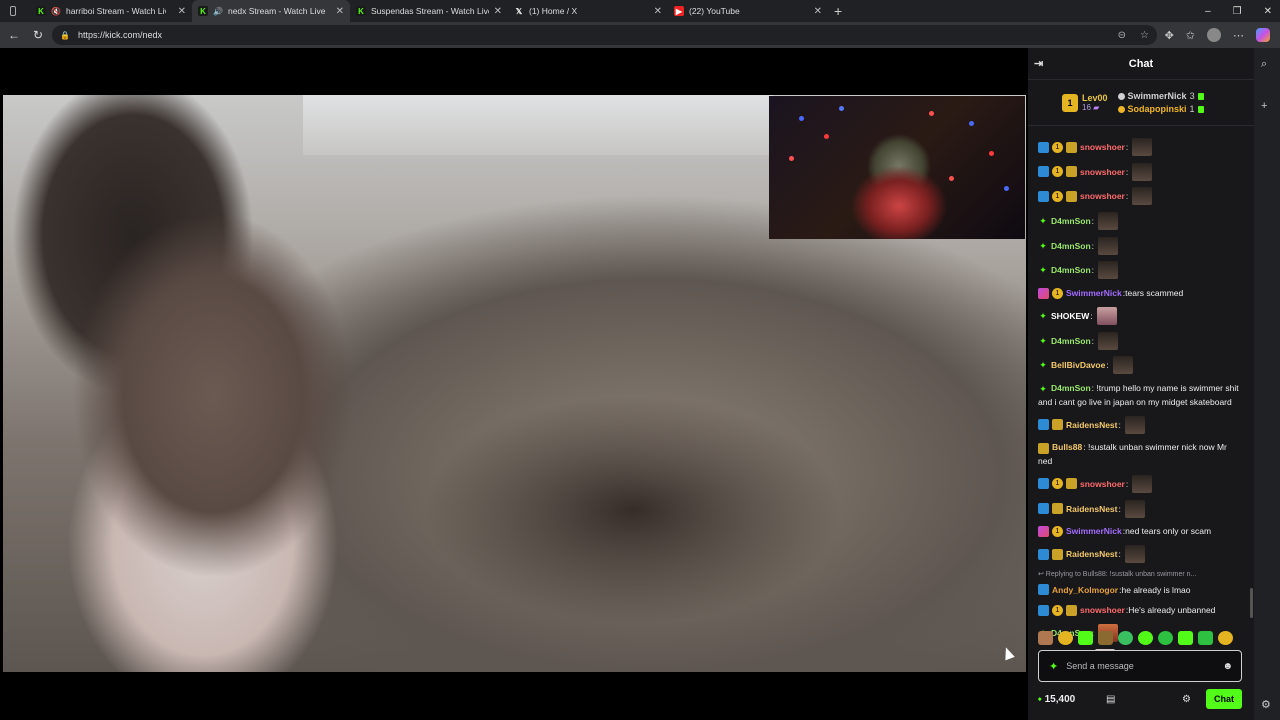 The height and width of the screenshot is (720, 1280). I want to click on chat-scrollbar, so click(1251, 603).